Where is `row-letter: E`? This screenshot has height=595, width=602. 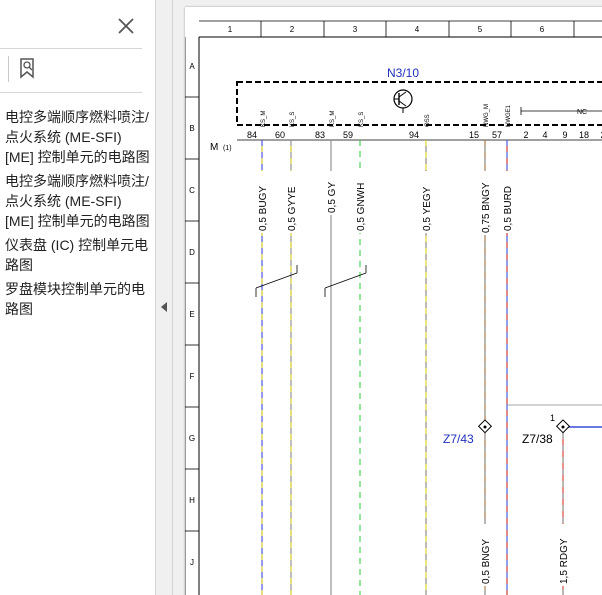
row-letter: E is located at coordinates (191, 314).